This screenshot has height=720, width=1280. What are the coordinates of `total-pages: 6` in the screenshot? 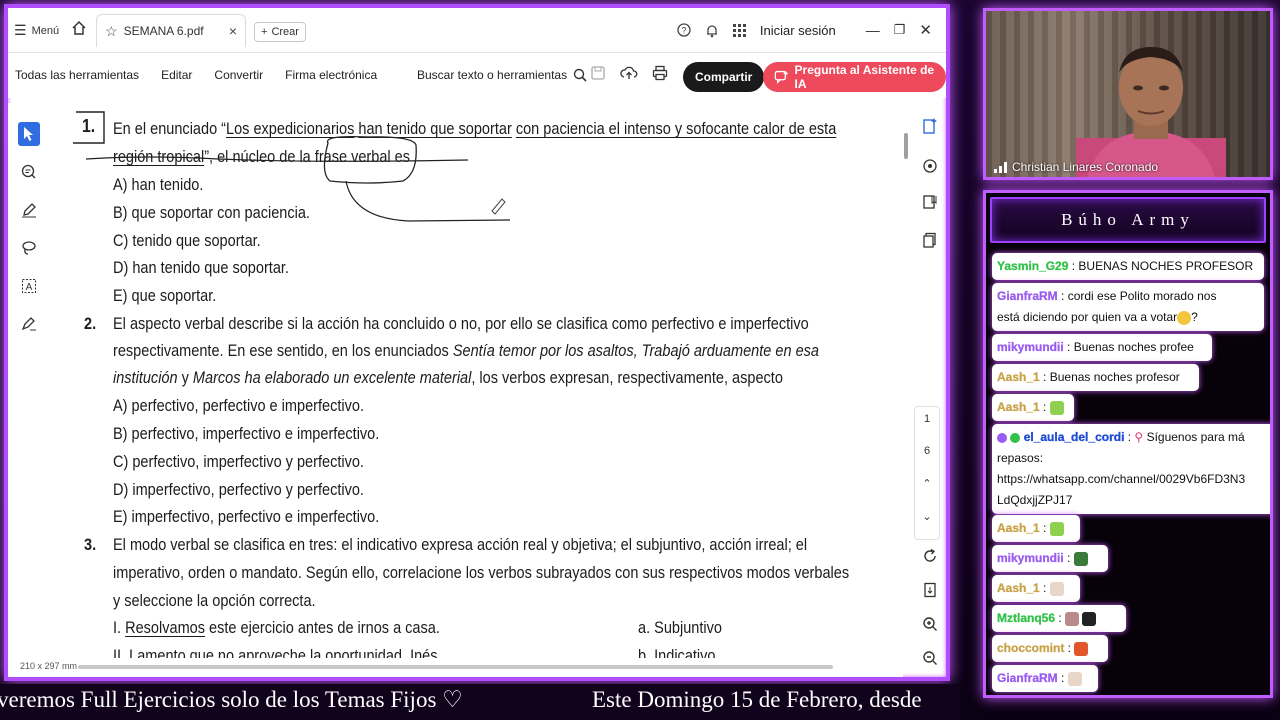 It's located at (927, 451).